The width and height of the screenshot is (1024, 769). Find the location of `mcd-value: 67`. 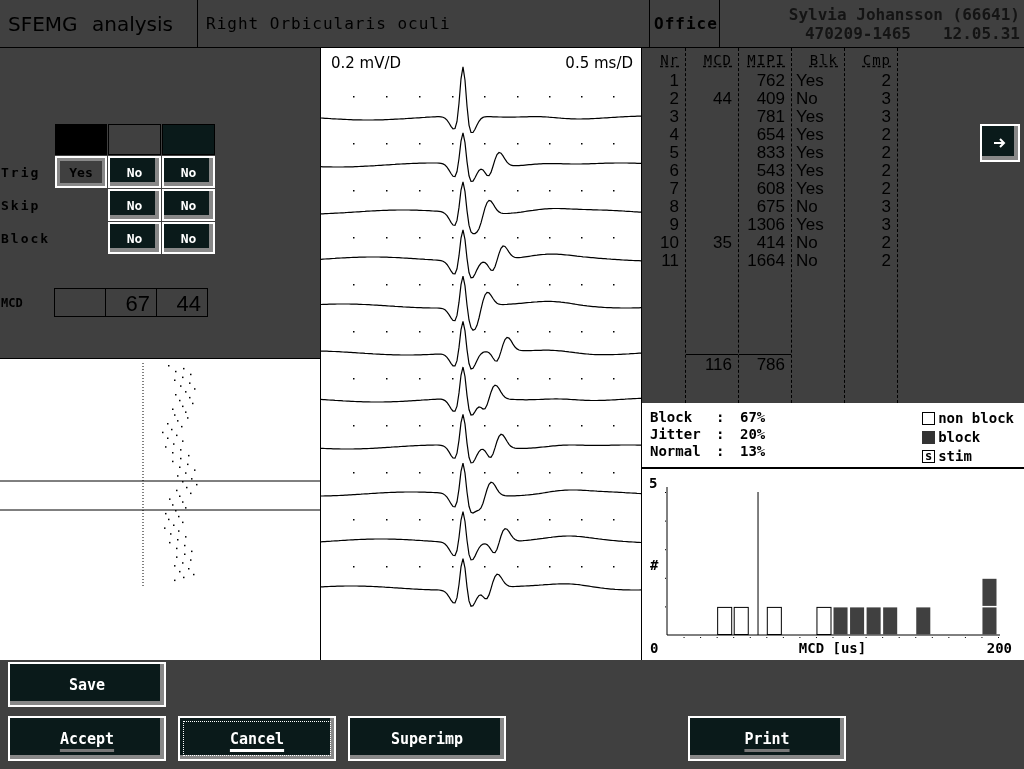

mcd-value: 67 is located at coordinates (131, 302).